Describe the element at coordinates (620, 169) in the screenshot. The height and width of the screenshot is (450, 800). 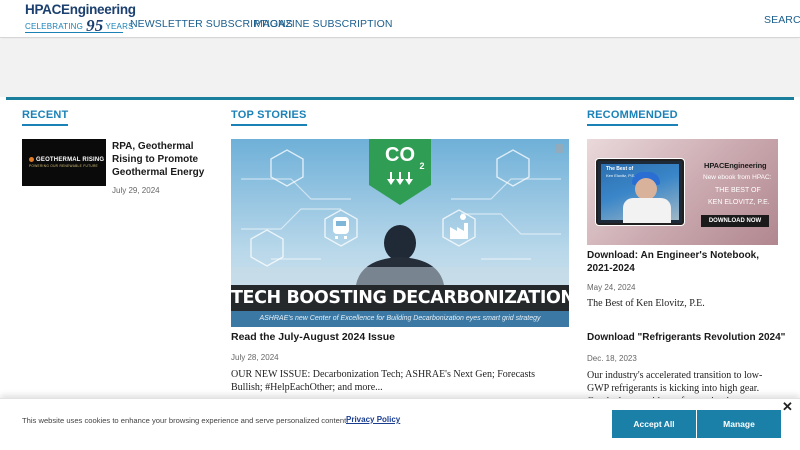
I see `ebook-cover-title: The Best of` at that location.